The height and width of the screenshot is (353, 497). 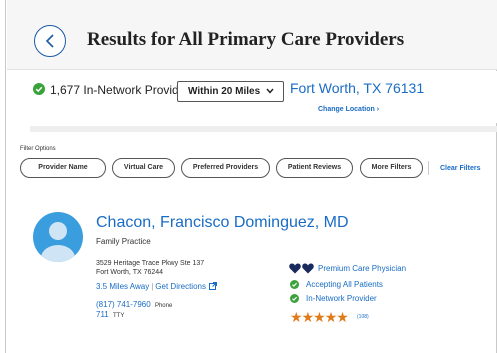 I want to click on provider-count: 1,677 In-Network Providers, so click(x=123, y=90).